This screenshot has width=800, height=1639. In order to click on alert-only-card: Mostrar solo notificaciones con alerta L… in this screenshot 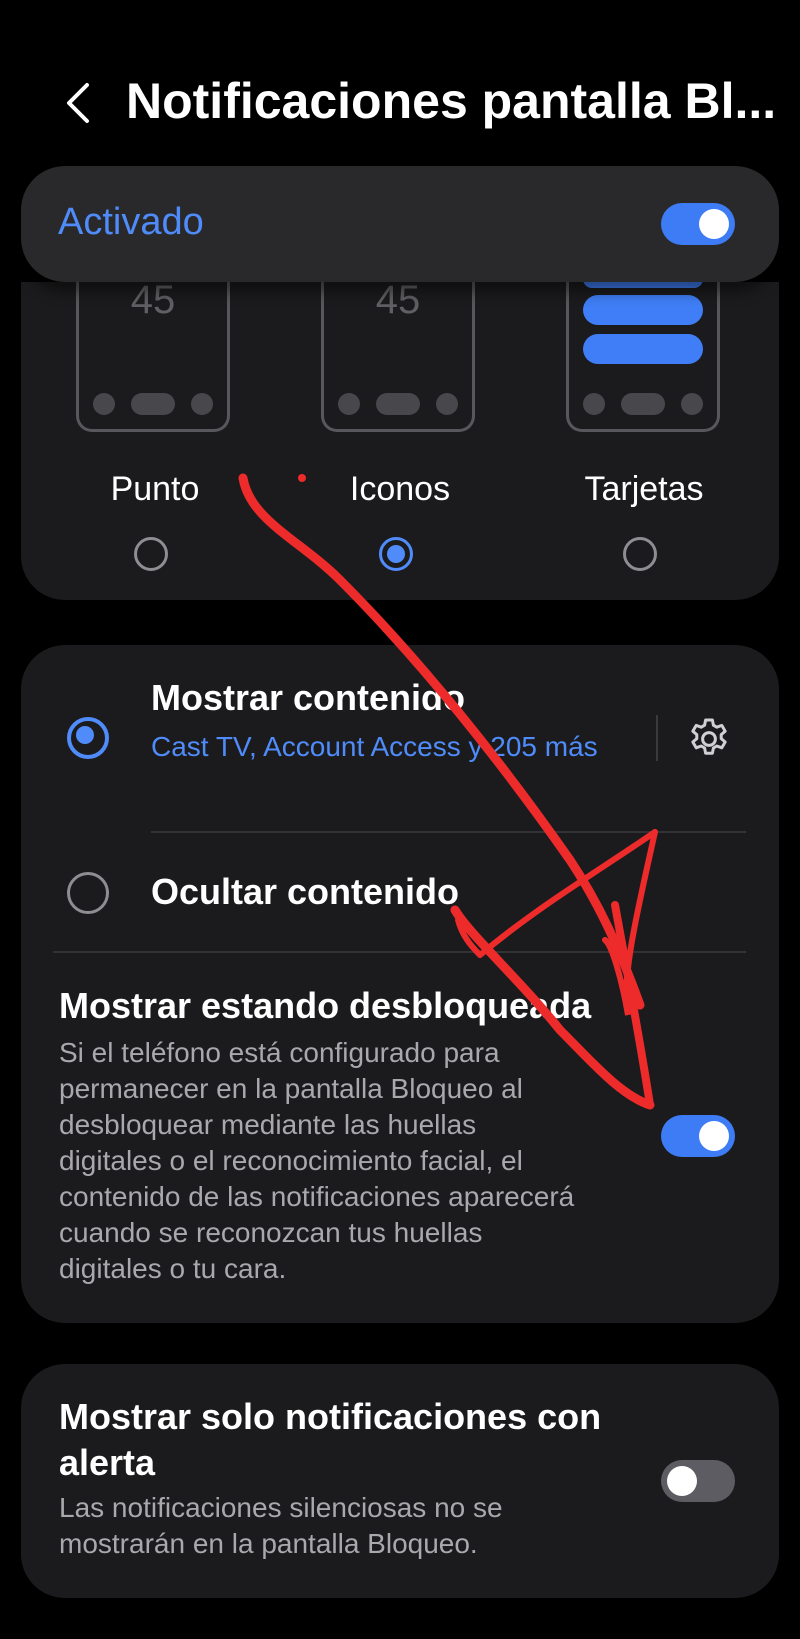, I will do `click(400, 1481)`.